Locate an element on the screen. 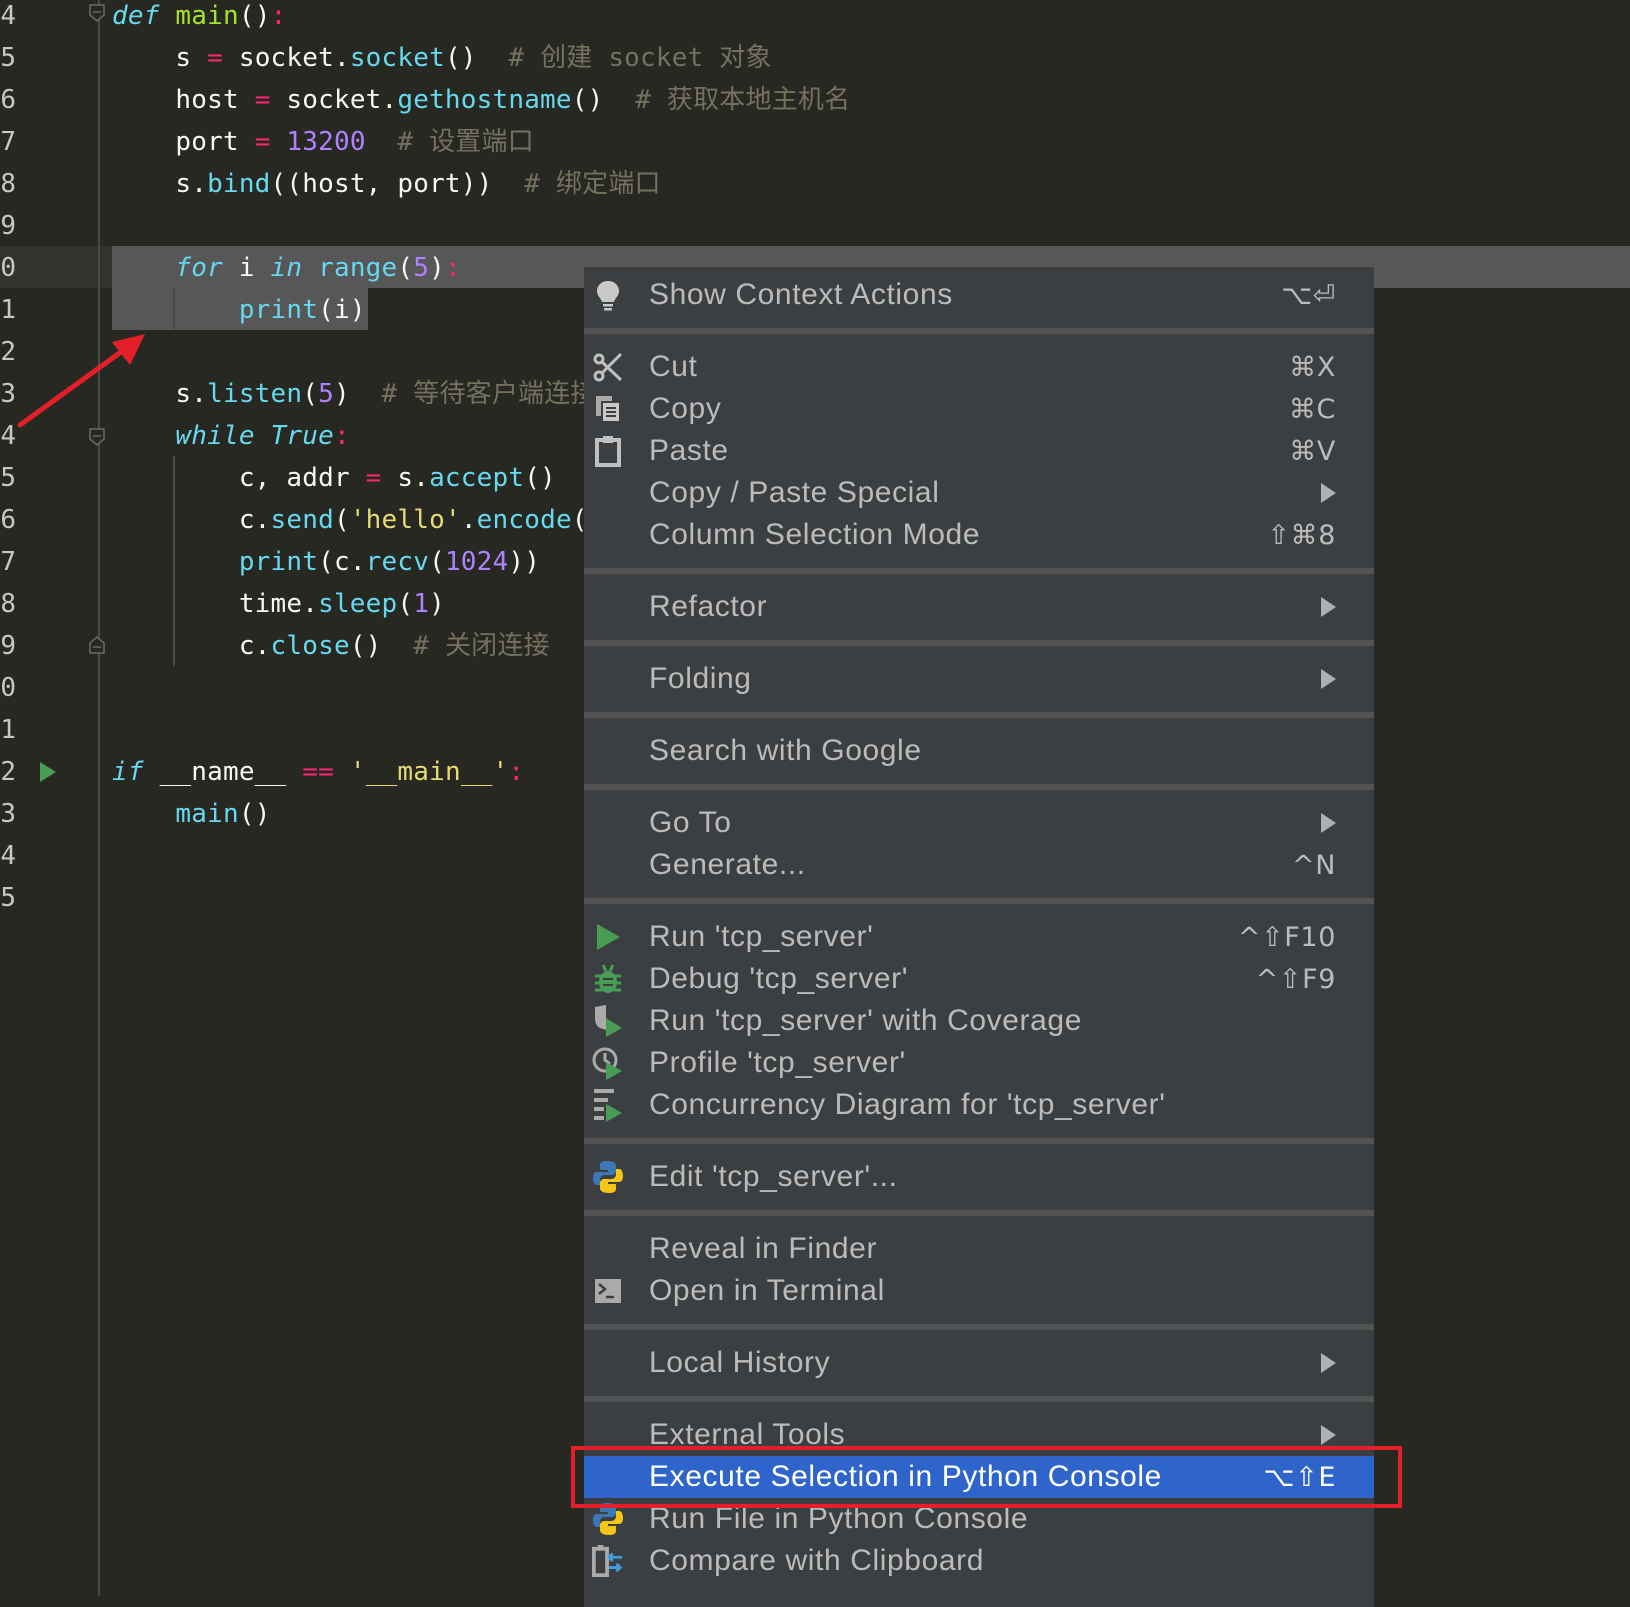 The height and width of the screenshot is (1607, 1630). menu-item-label: Open in Terminal is located at coordinates (767, 1290).